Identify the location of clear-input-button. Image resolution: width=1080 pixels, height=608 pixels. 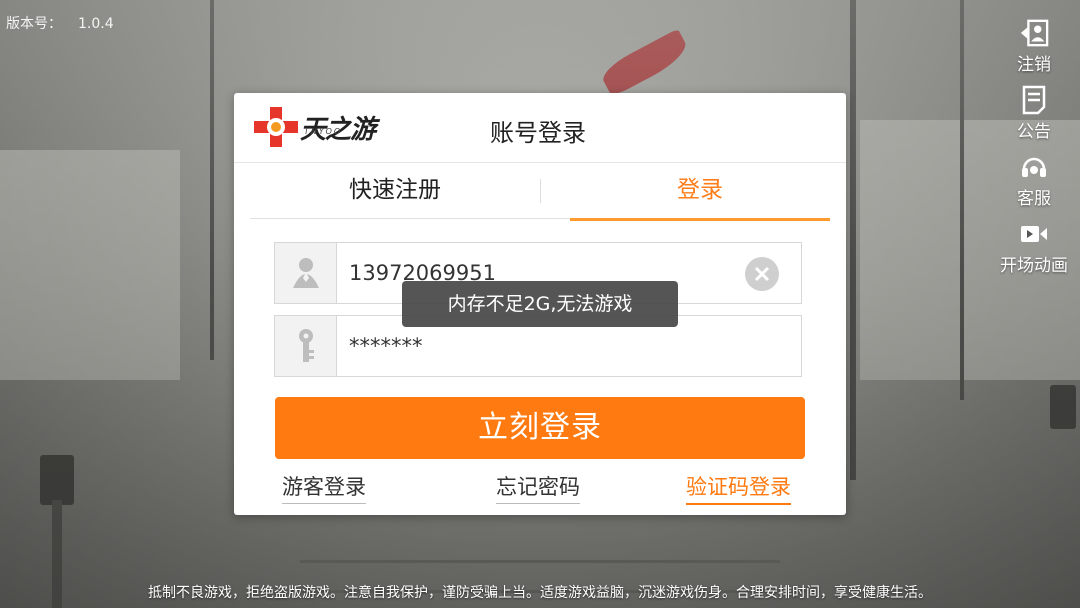
(762, 274).